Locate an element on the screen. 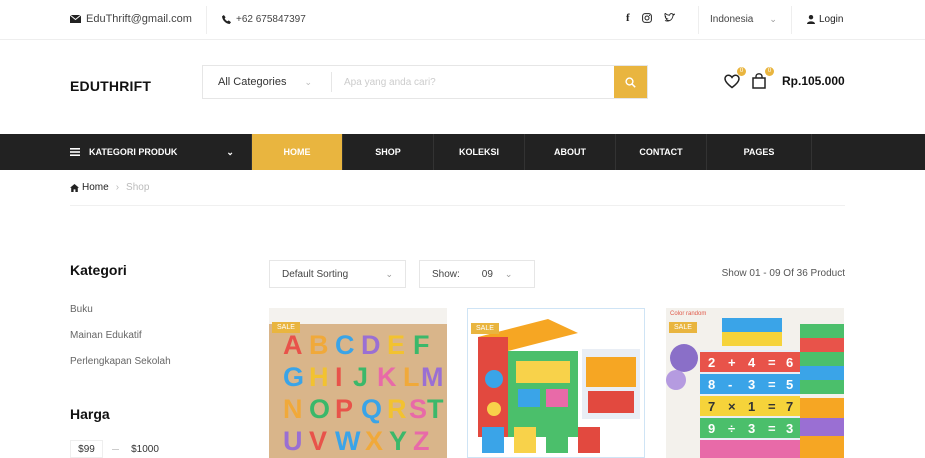  svg-text: E is located at coordinates (396, 345).